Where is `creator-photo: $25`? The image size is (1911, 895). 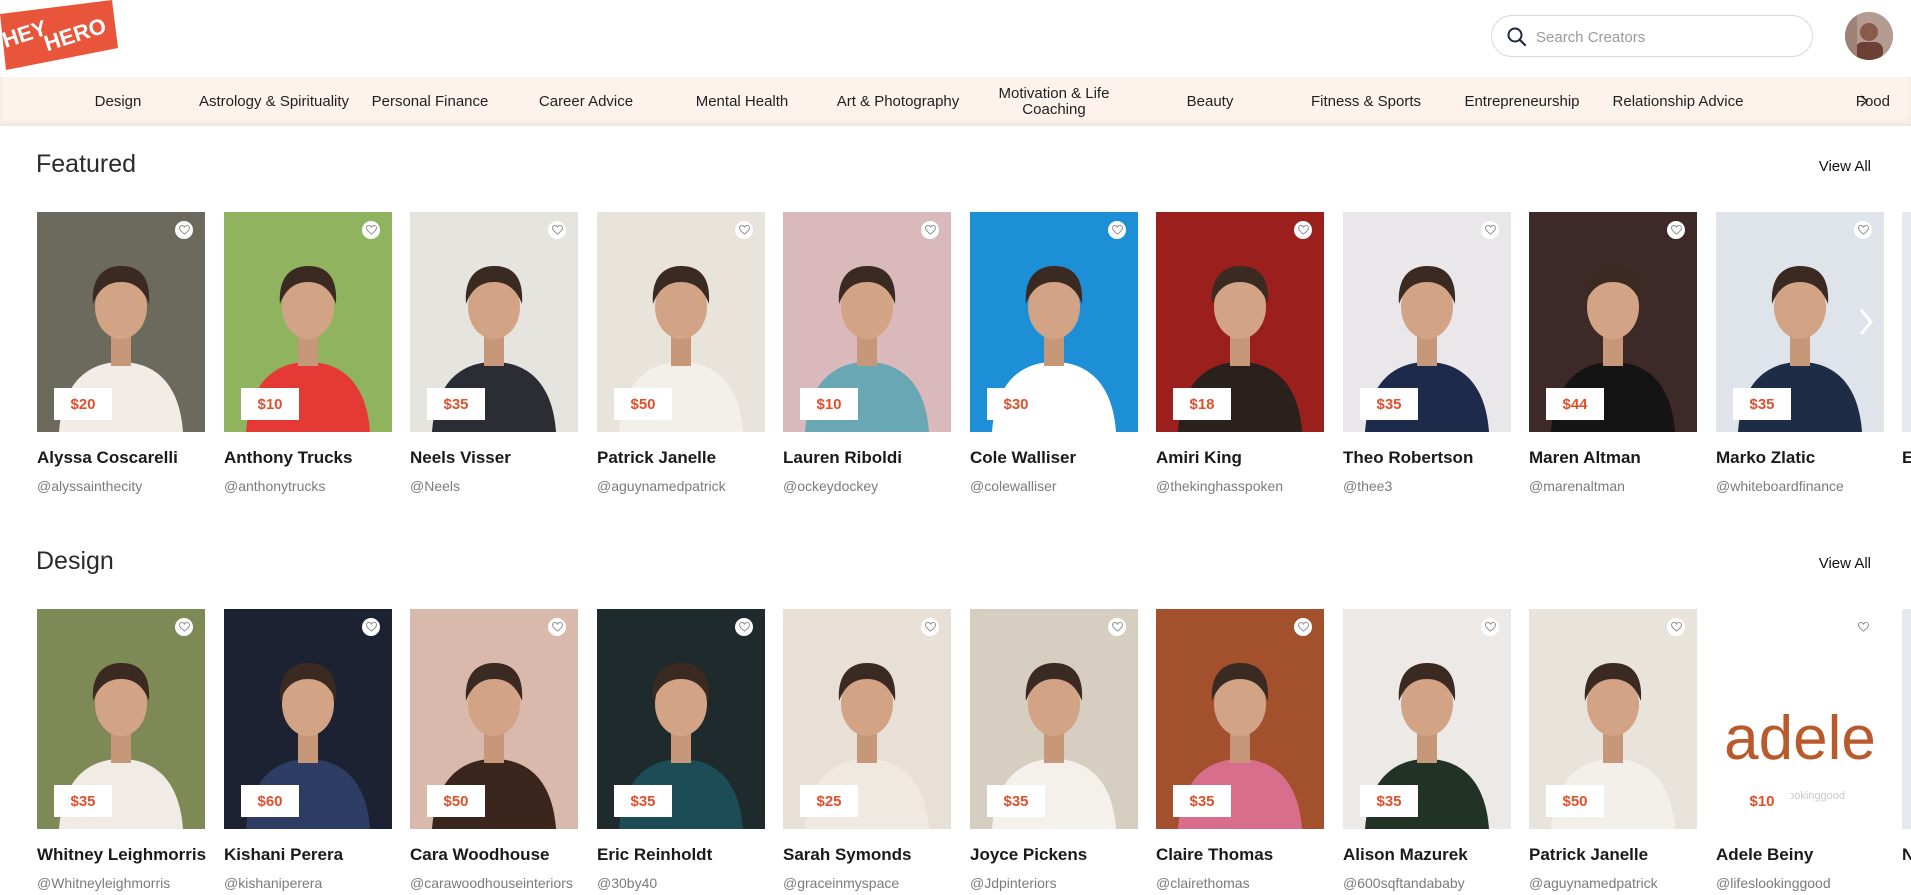
creator-photo: $25 is located at coordinates (867, 719).